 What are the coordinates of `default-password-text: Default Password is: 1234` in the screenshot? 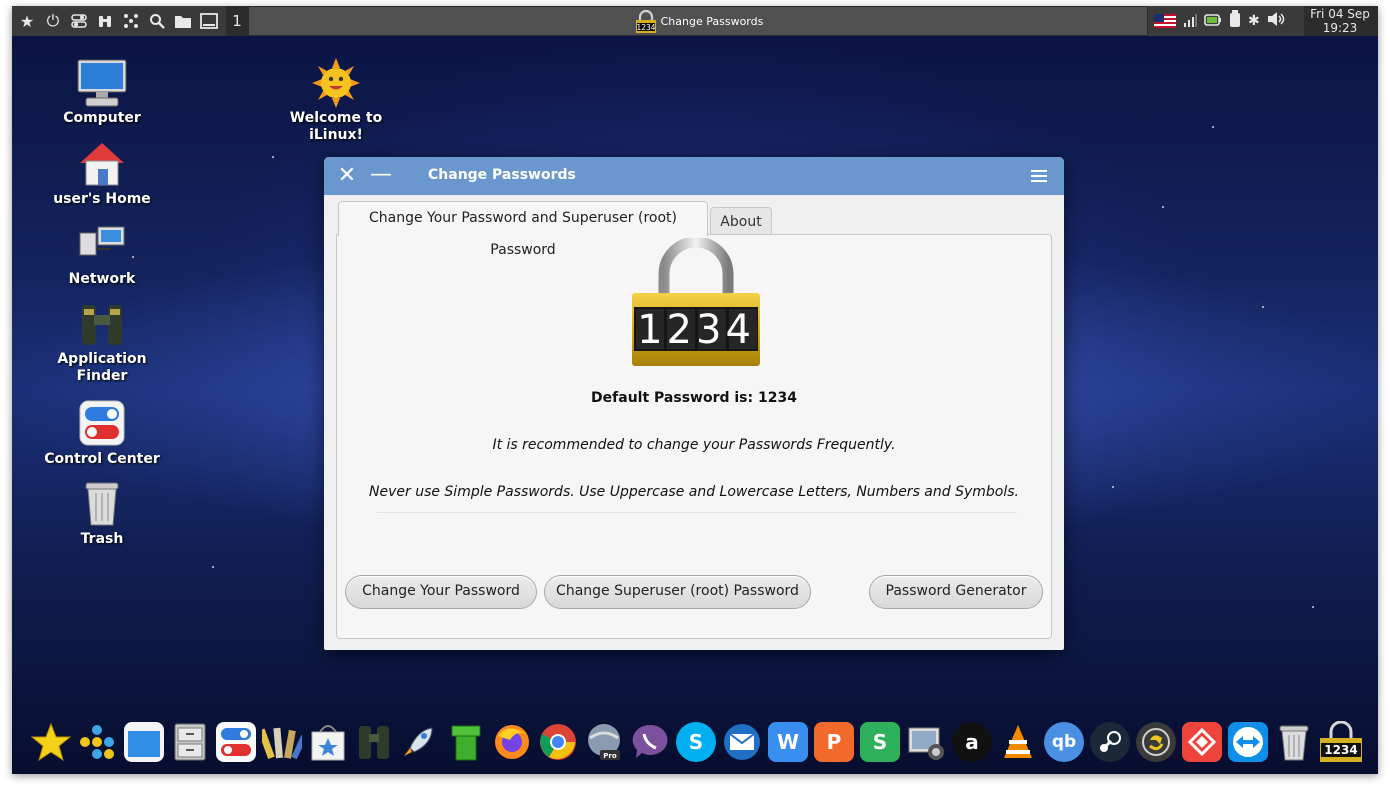 It's located at (694, 398).